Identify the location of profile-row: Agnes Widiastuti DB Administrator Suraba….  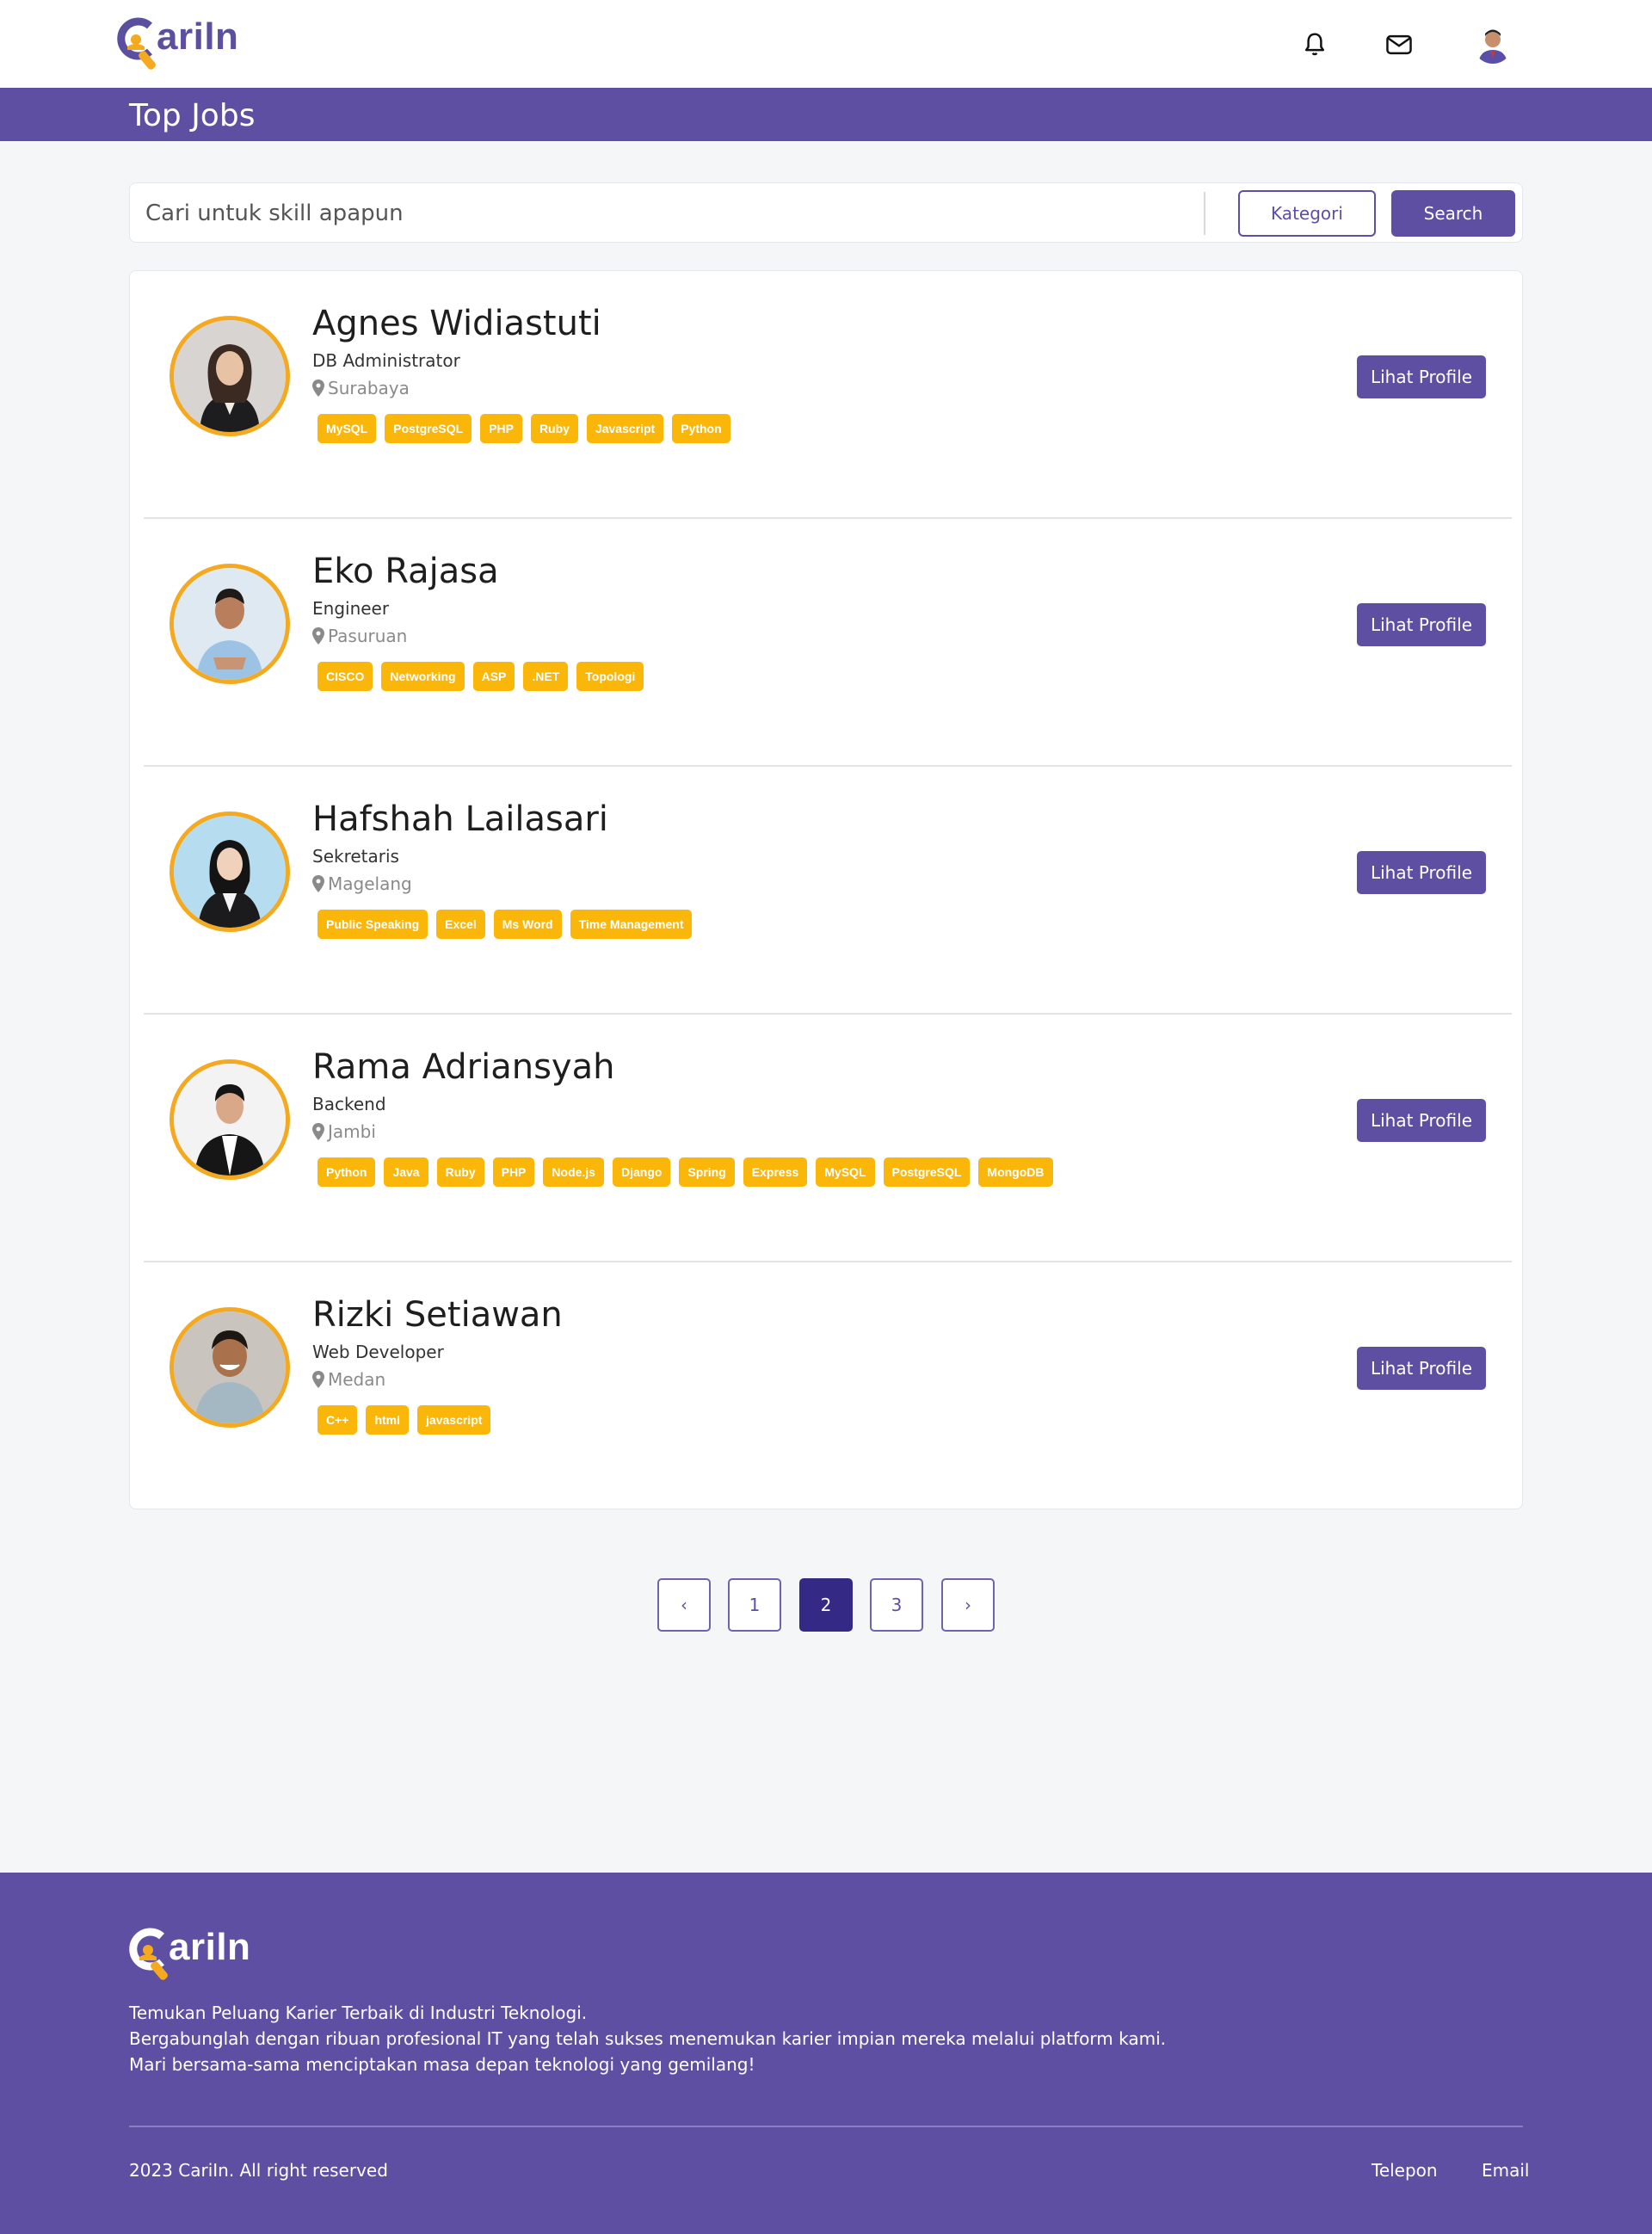
(828, 395).